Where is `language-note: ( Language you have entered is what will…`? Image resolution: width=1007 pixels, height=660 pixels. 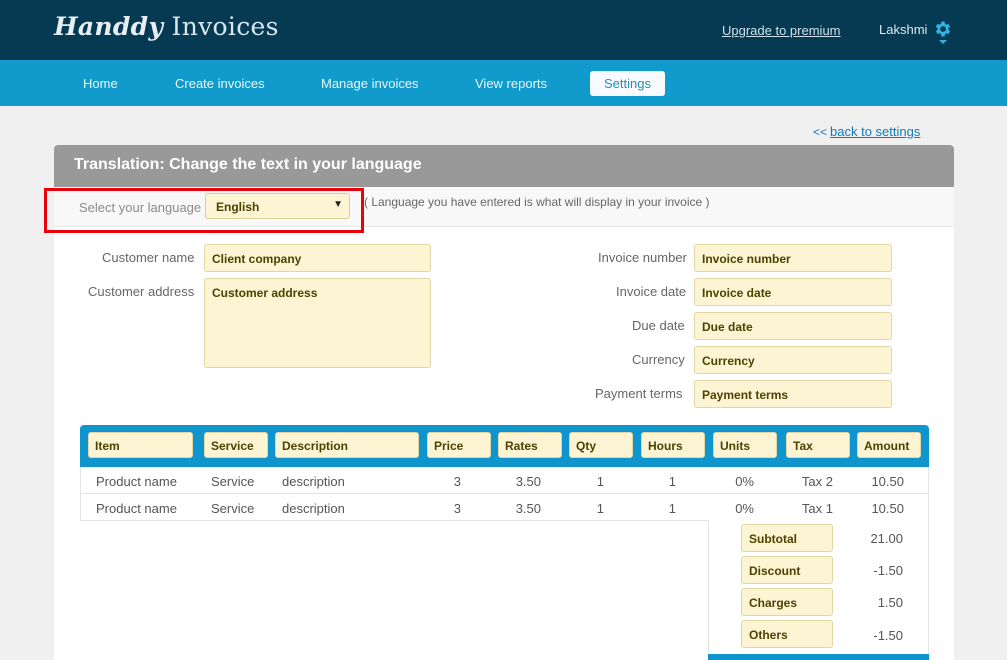 language-note: ( Language you have entered is what will… is located at coordinates (537, 202).